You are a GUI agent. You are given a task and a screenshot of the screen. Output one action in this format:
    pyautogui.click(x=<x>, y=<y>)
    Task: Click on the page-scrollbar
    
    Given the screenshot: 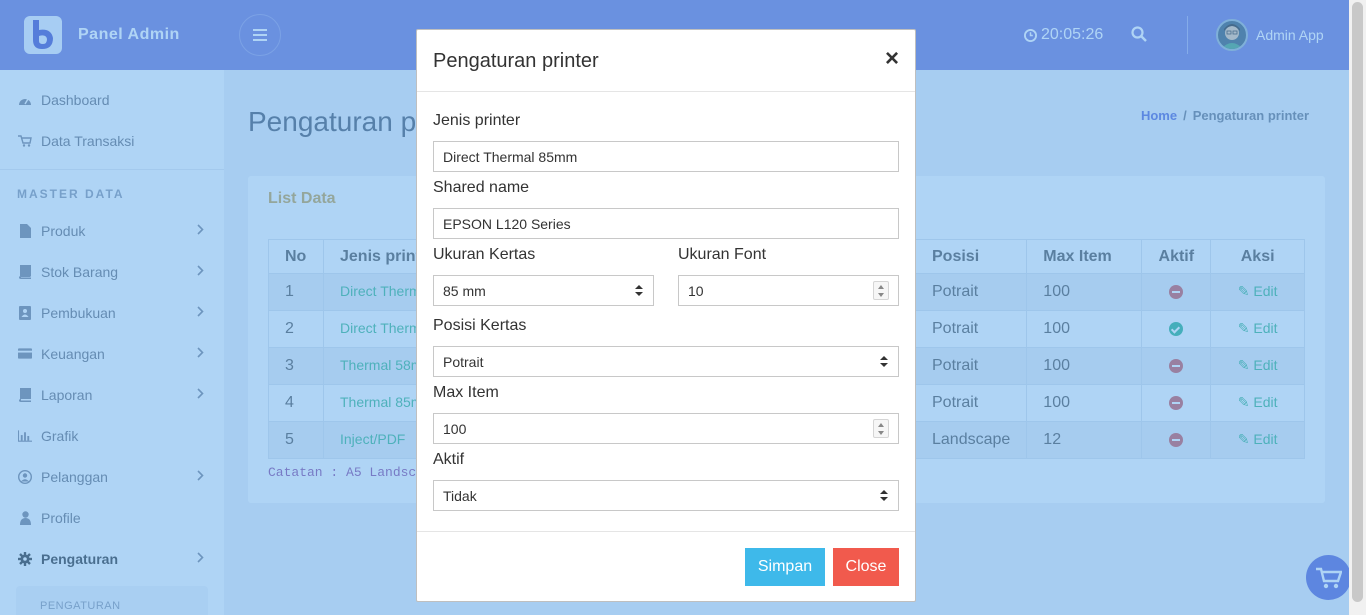 What is the action you would take?
    pyautogui.click(x=1357, y=307)
    